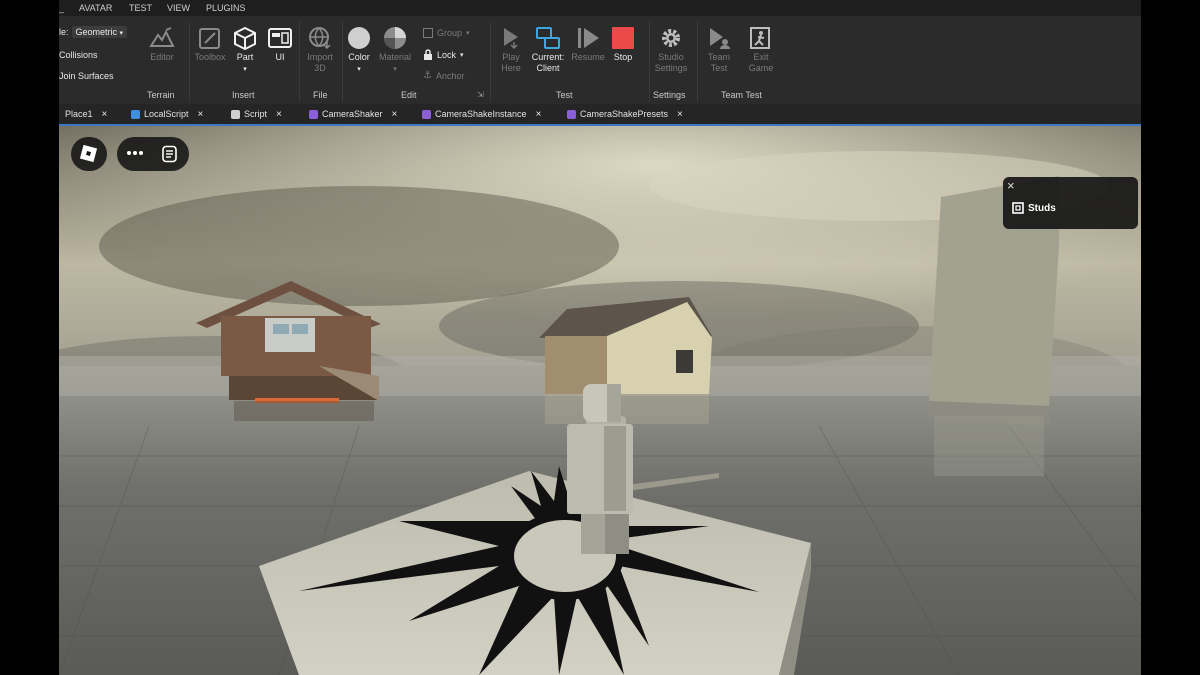 This screenshot has height=675, width=1200. I want to click on team-test-icon, so click(720, 38).